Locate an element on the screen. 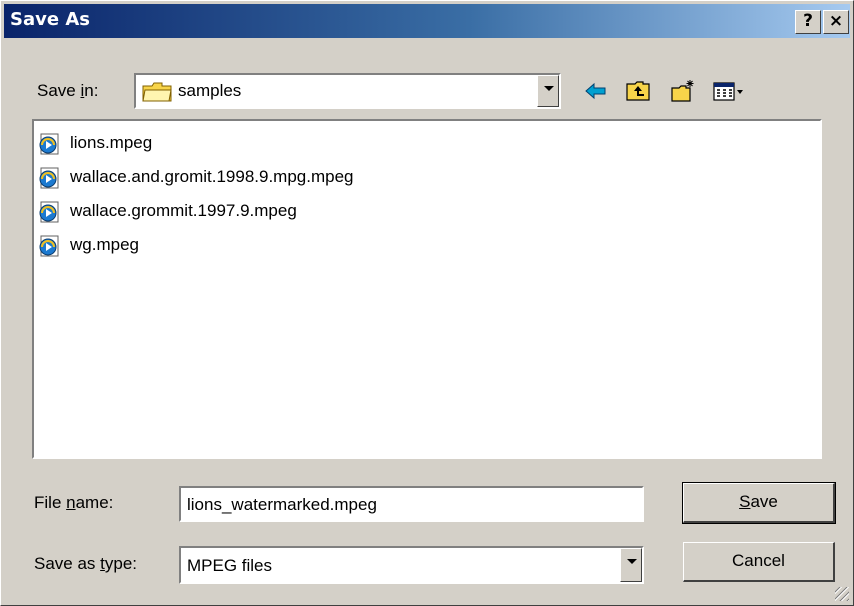 The height and width of the screenshot is (606, 854). folder-icon is located at coordinates (157, 92).